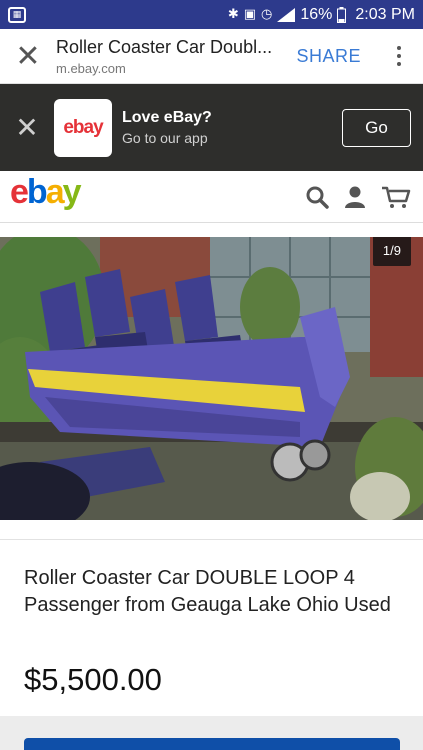  I want to click on banner-logo-text: ebay, so click(83, 127).